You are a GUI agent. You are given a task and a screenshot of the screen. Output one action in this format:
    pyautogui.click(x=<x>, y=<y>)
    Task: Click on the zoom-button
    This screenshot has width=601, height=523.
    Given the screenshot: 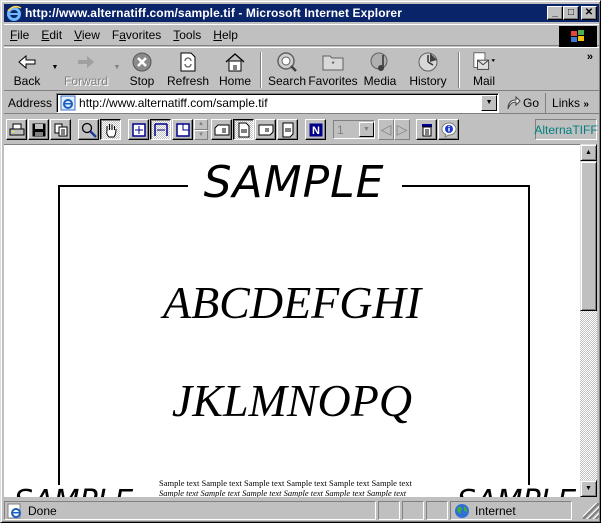 What is the action you would take?
    pyautogui.click(x=88, y=129)
    